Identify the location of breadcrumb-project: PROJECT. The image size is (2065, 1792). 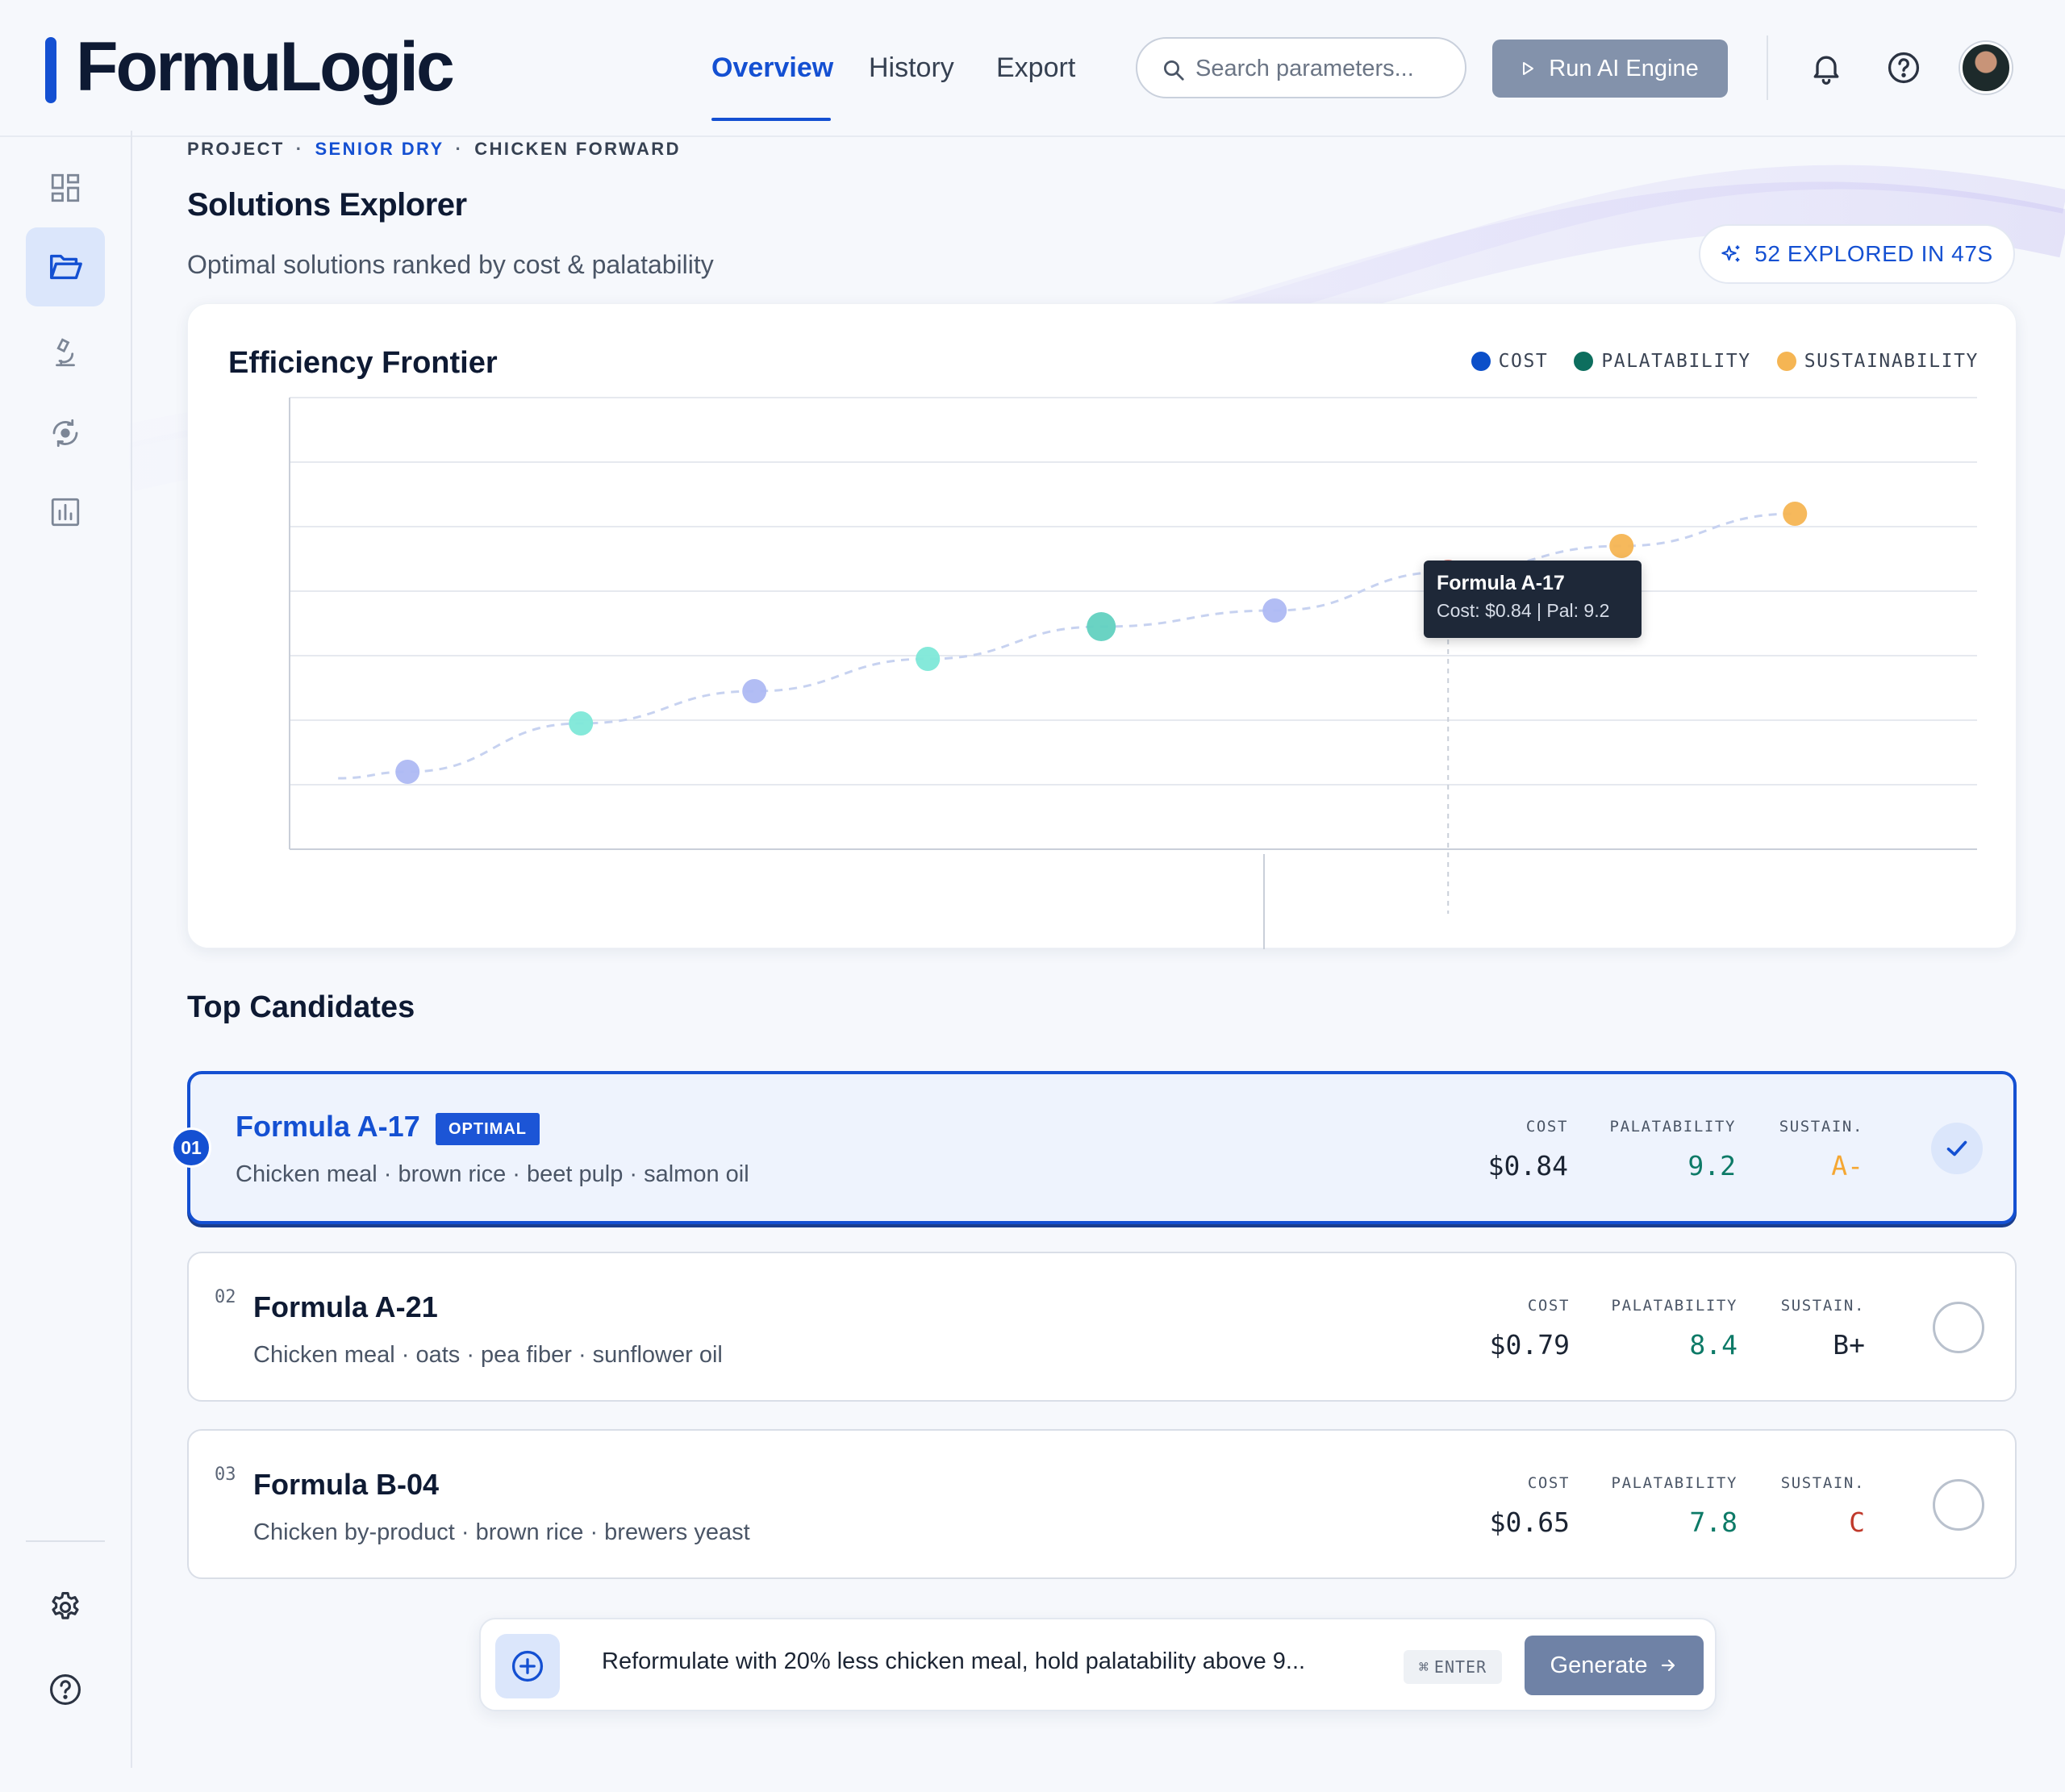
(236, 149).